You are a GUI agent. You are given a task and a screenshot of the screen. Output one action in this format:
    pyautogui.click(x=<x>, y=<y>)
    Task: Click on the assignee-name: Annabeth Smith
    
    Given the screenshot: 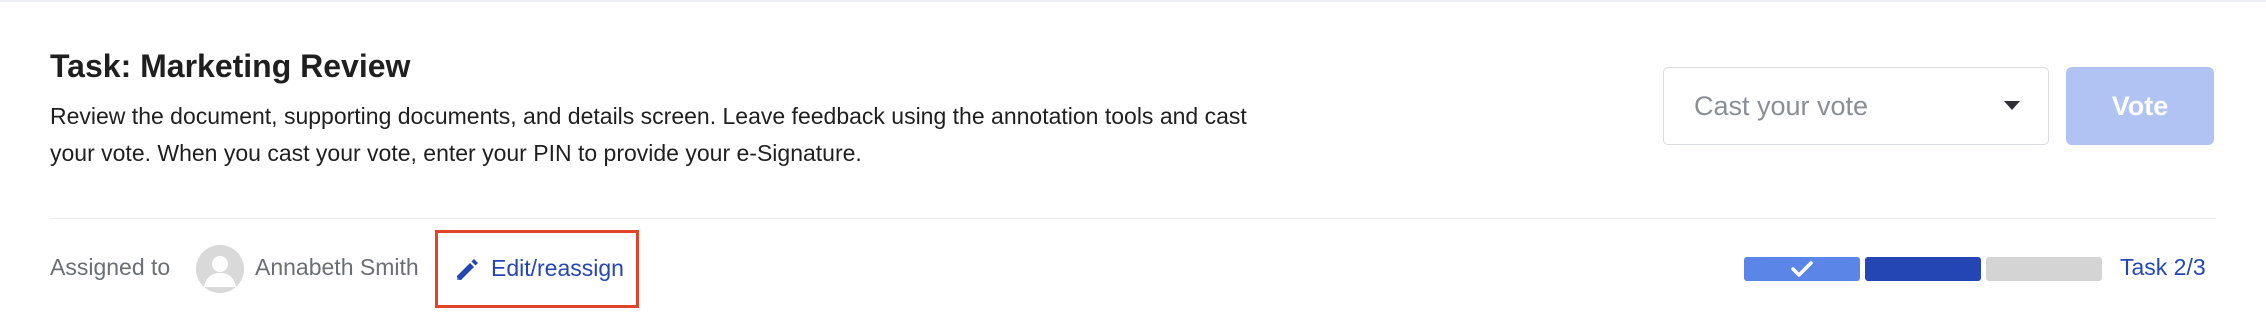 What is the action you would take?
    pyautogui.click(x=337, y=267)
    